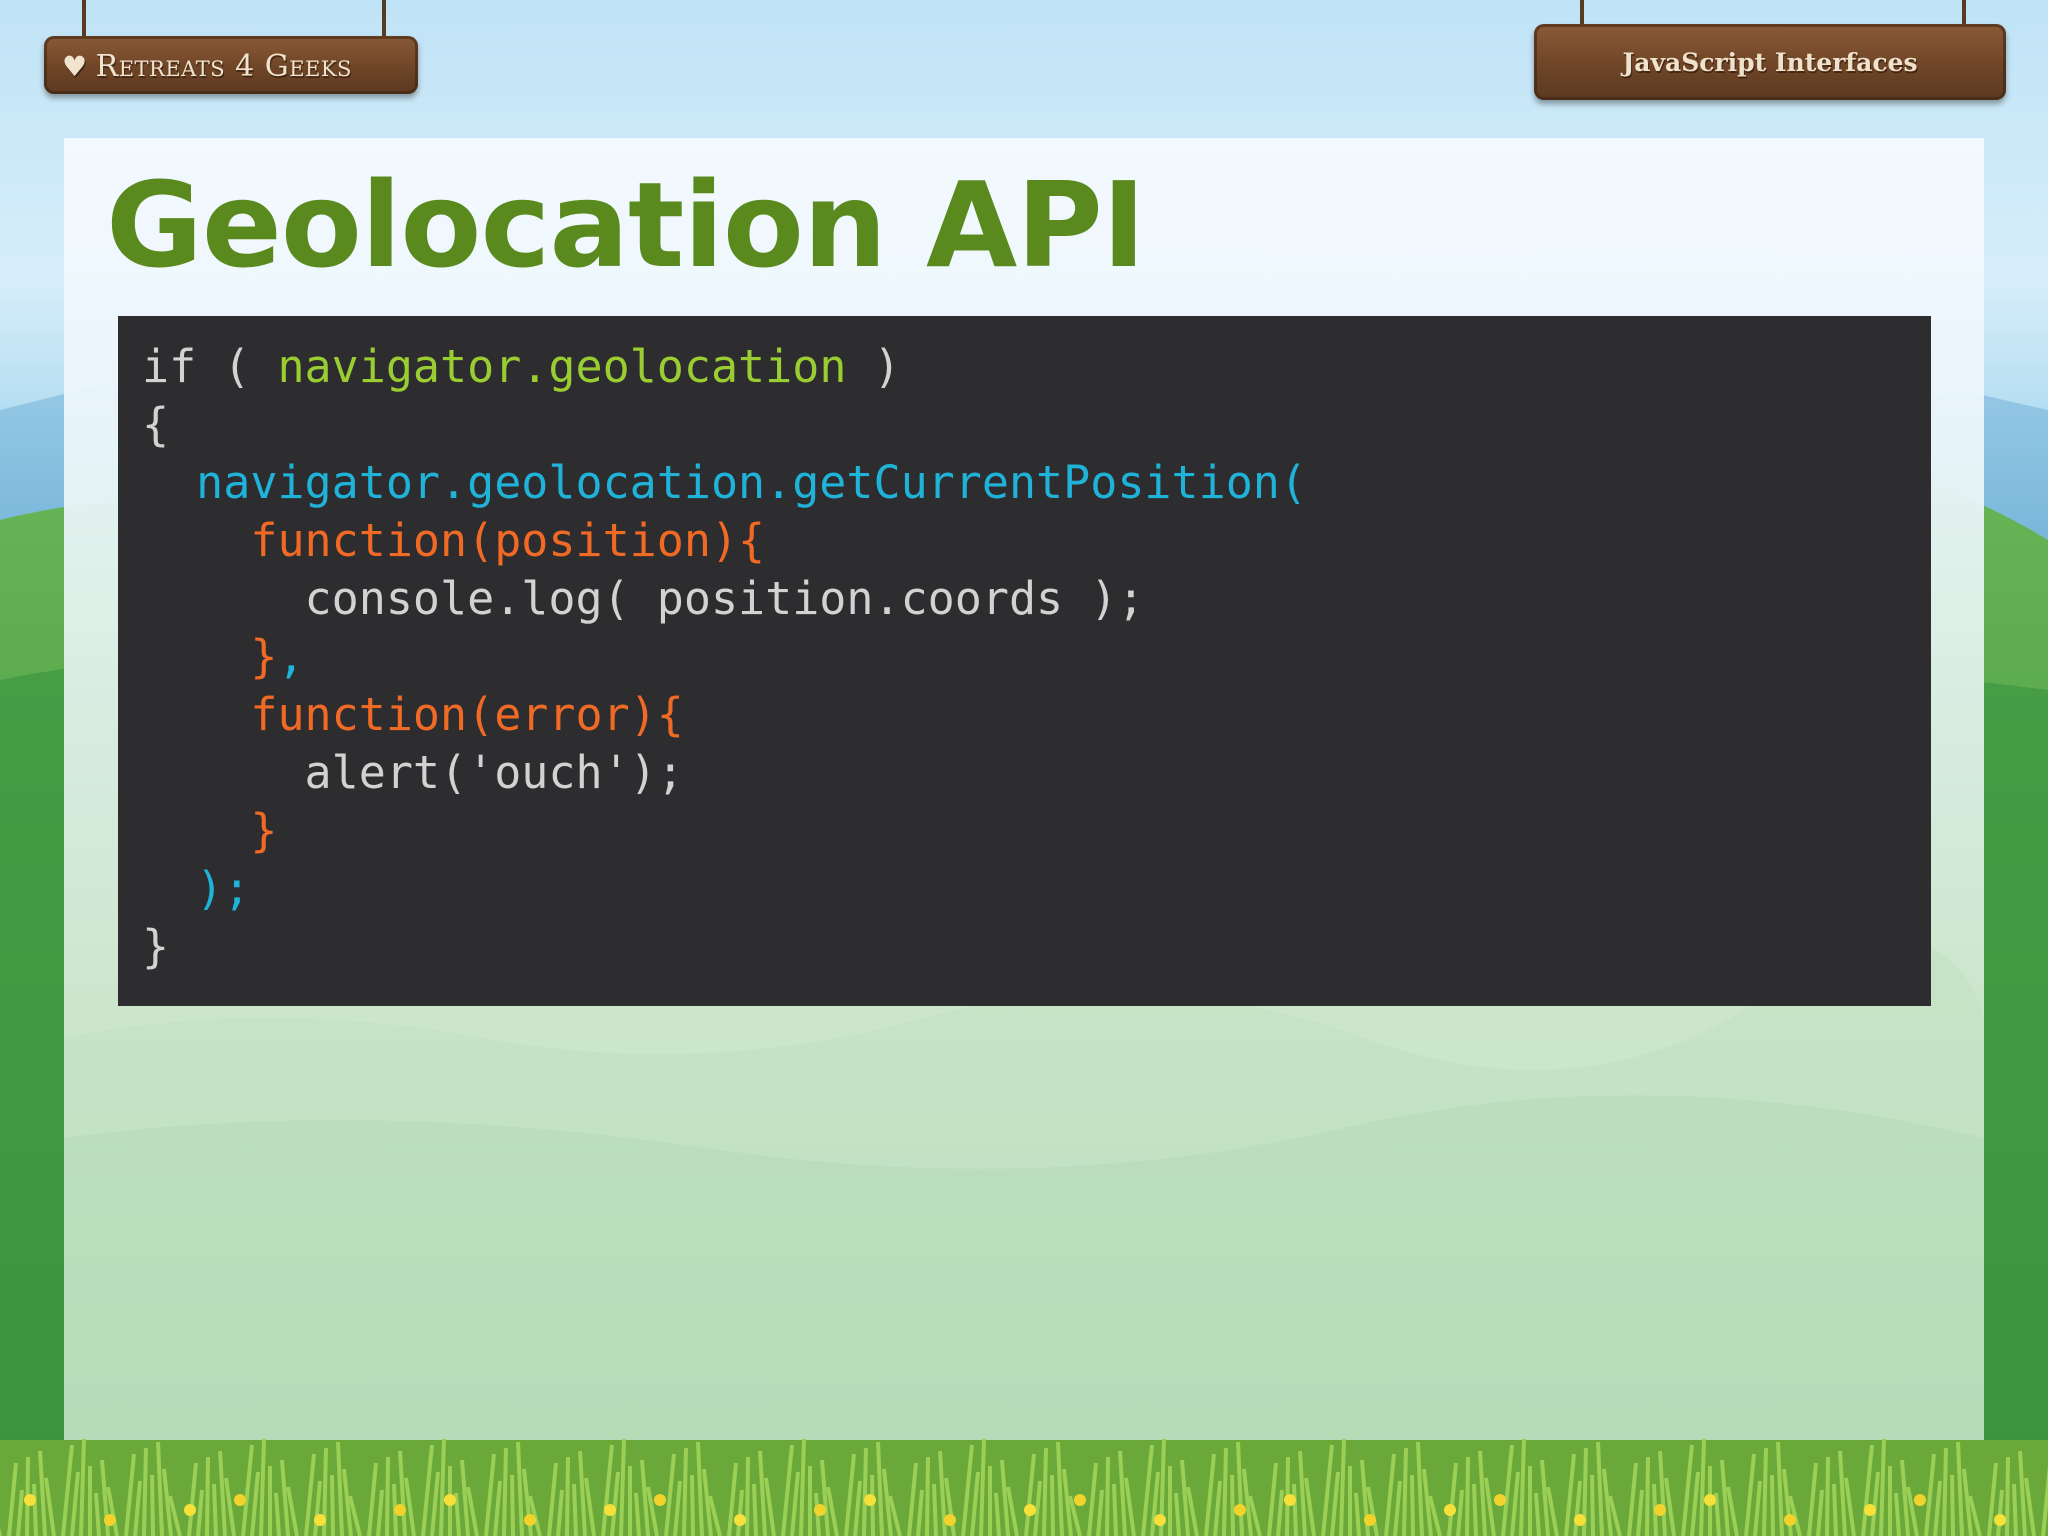 Image resolution: width=2048 pixels, height=1536 pixels. Describe the element at coordinates (196, 888) in the screenshot. I see `code-token: );` at that location.